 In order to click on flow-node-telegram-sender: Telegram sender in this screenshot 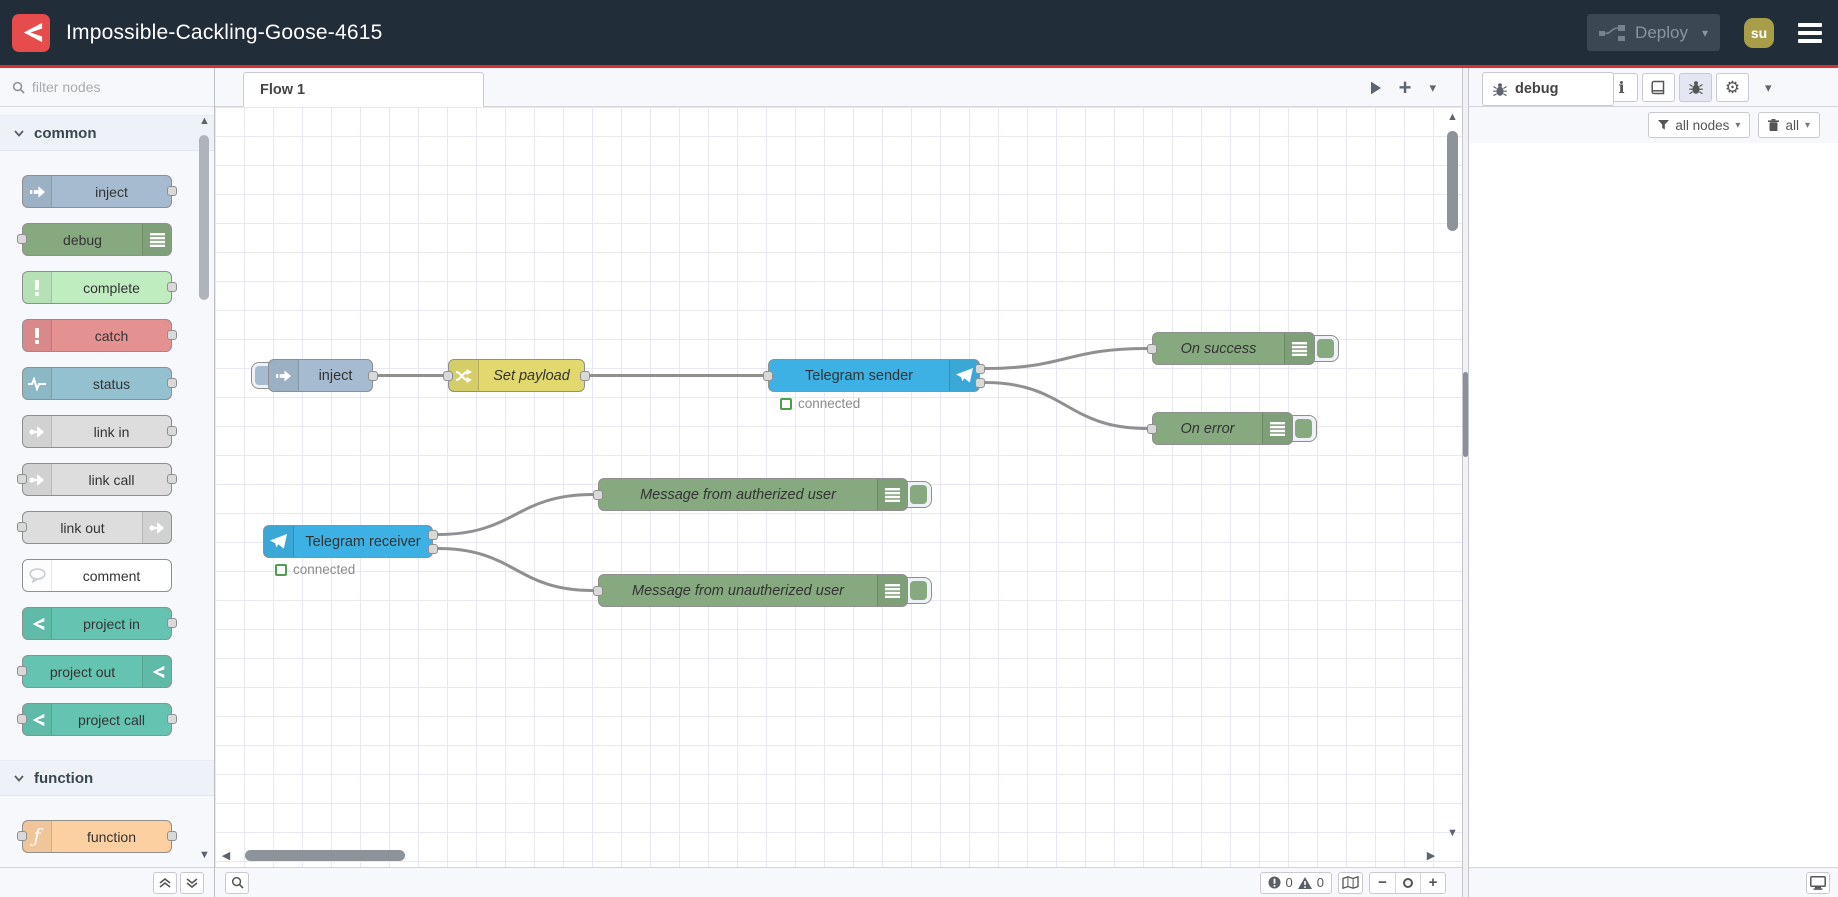, I will do `click(874, 375)`.